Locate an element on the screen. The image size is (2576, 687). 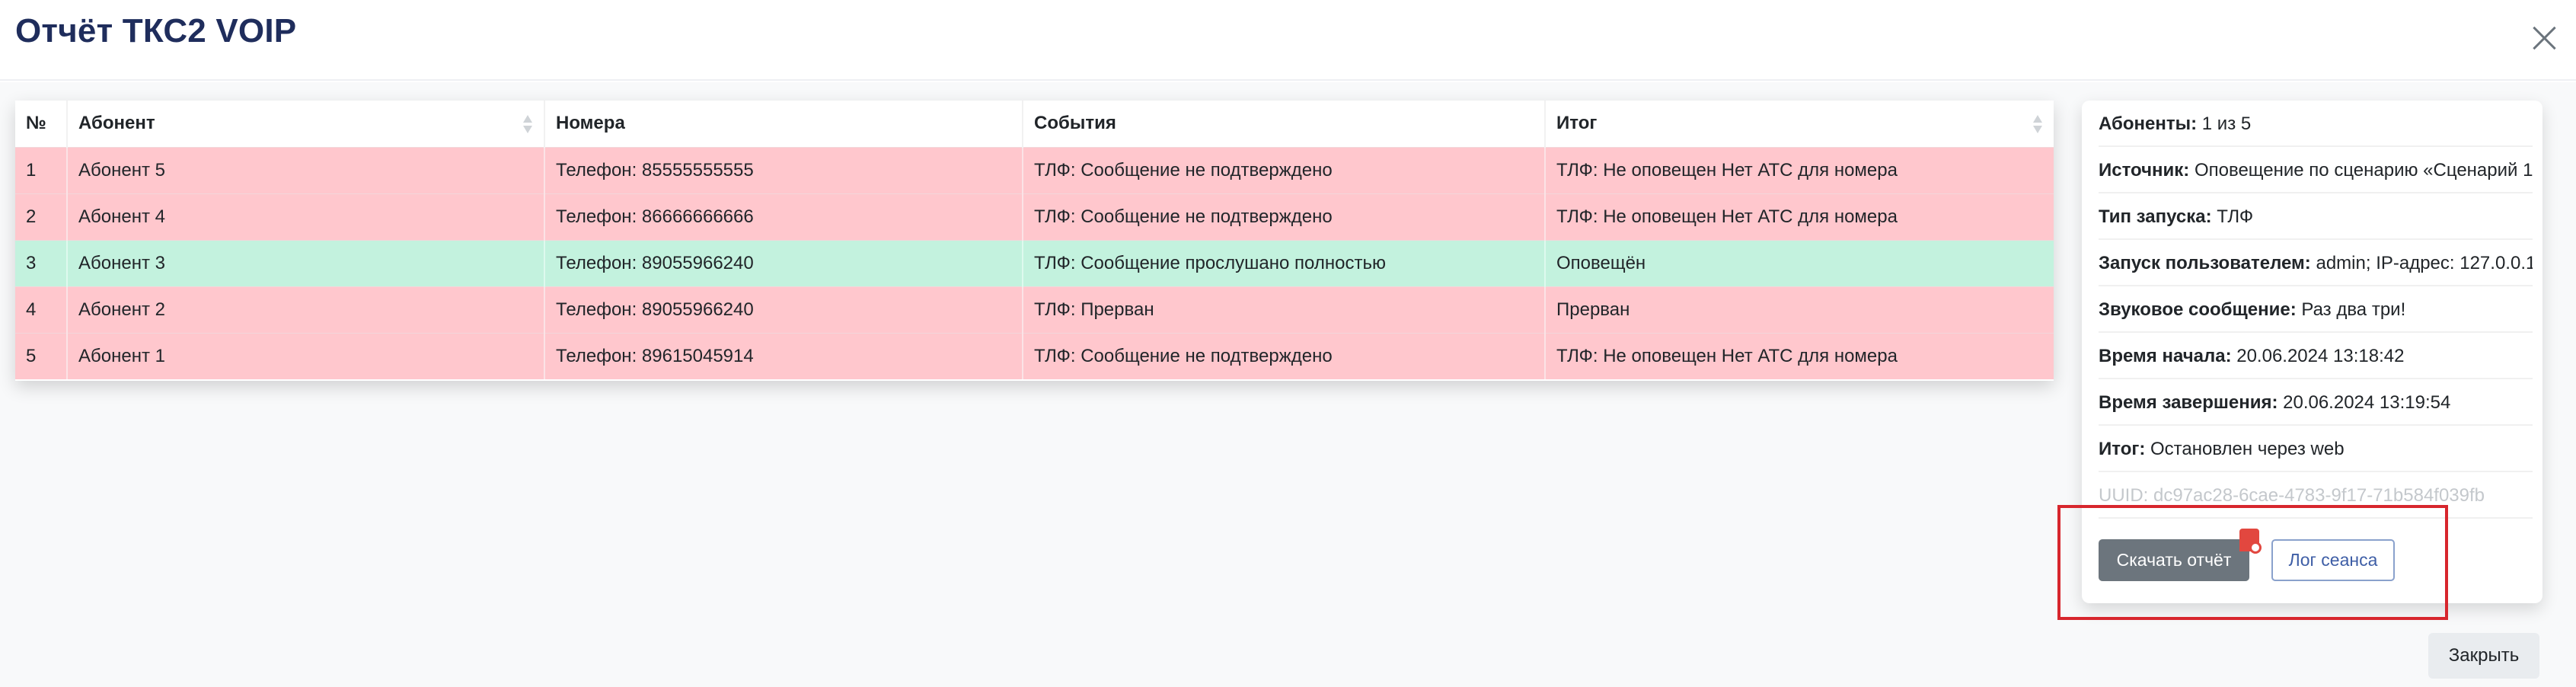
pdf-file-icon is located at coordinates (2250, 541).